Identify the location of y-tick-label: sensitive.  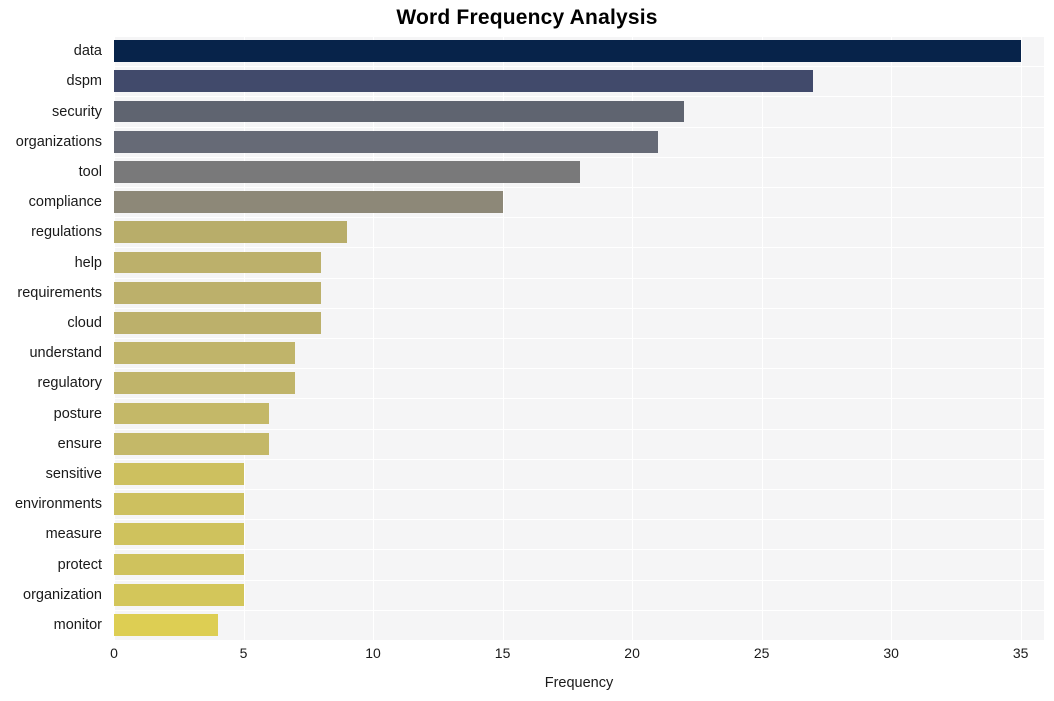
(73, 473).